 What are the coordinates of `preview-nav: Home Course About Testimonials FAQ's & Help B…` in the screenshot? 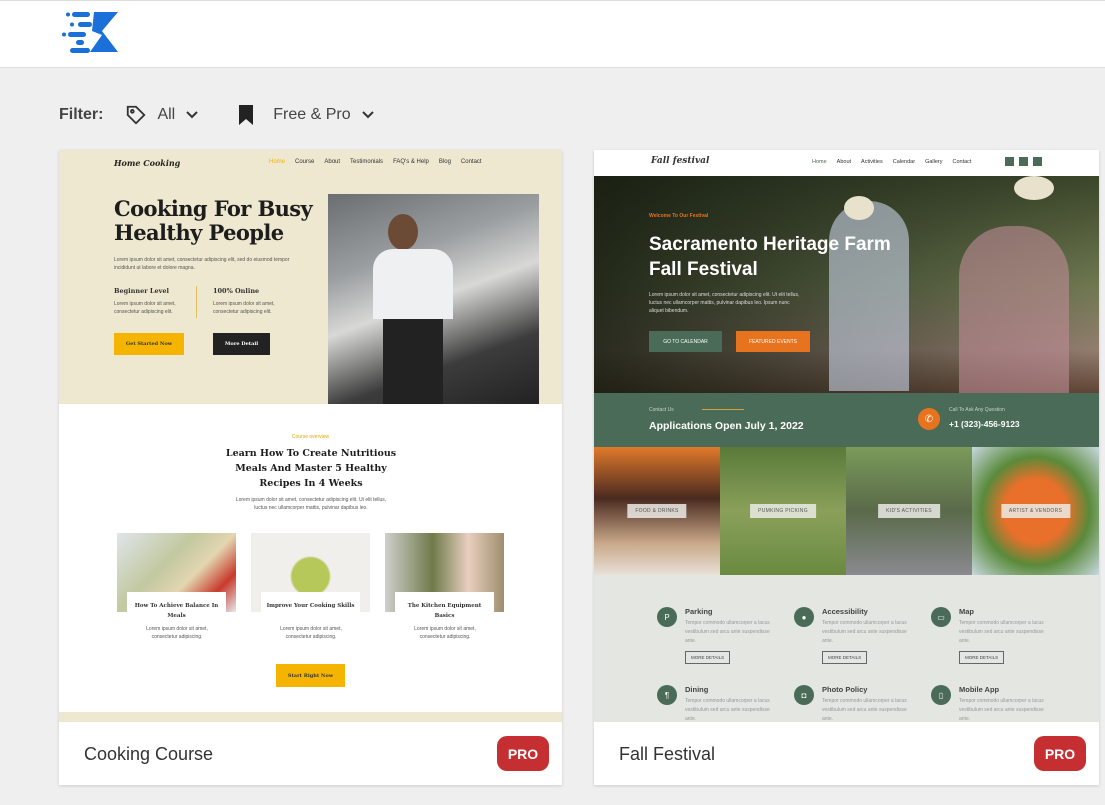 It's located at (375, 162).